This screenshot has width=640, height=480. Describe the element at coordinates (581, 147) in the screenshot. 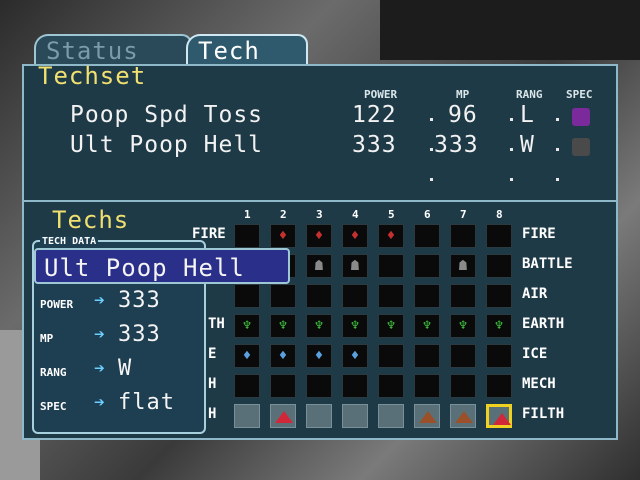

I see `grey-skull-icon` at that location.